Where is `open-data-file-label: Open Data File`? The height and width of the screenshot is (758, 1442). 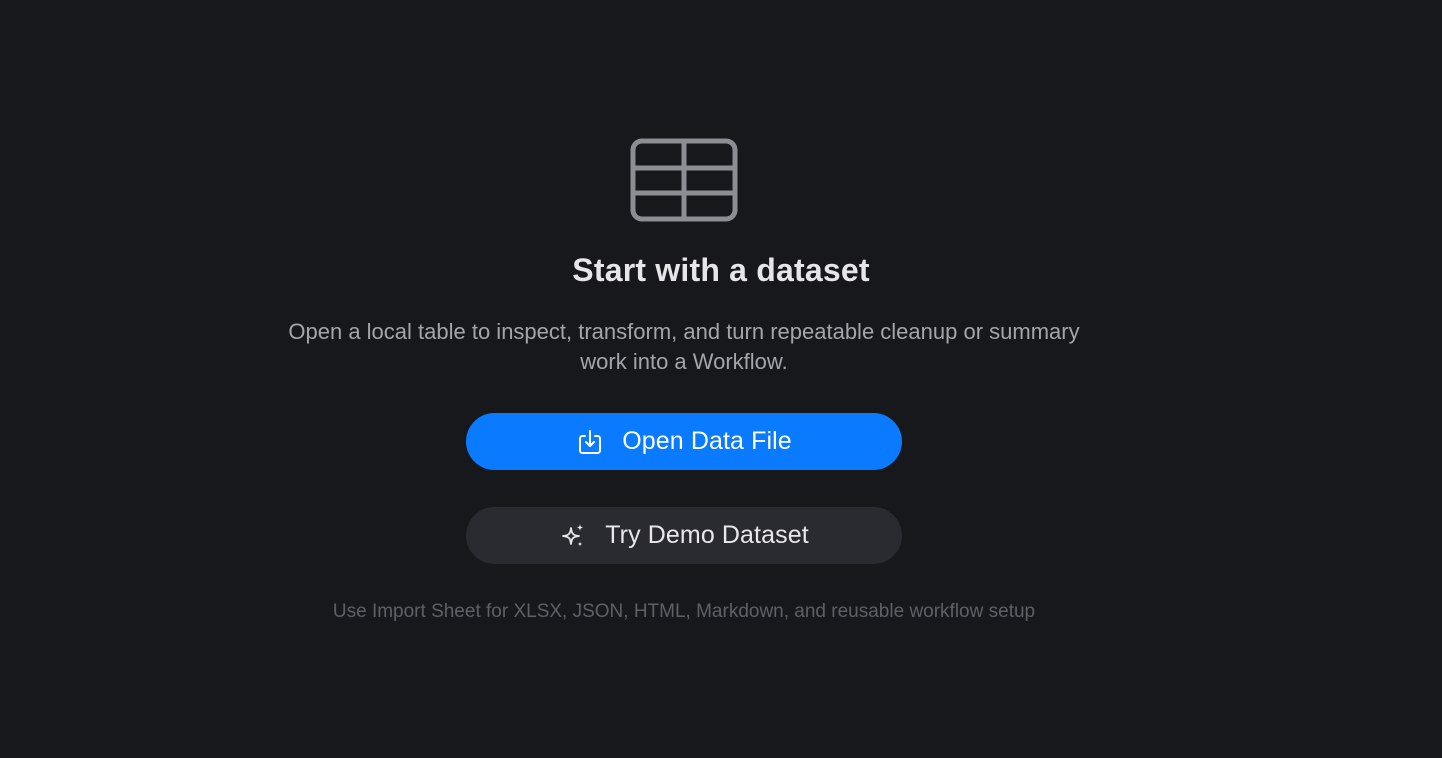
open-data-file-label: Open Data File is located at coordinates (707, 441).